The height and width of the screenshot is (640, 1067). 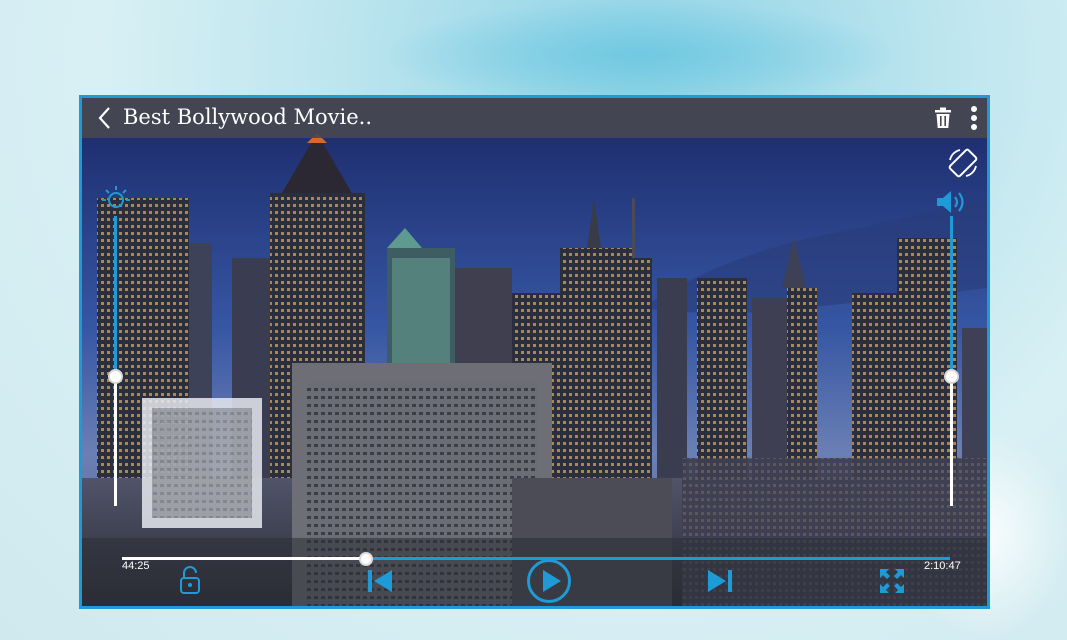 I want to click on brightness-slider, so click(x=115, y=361).